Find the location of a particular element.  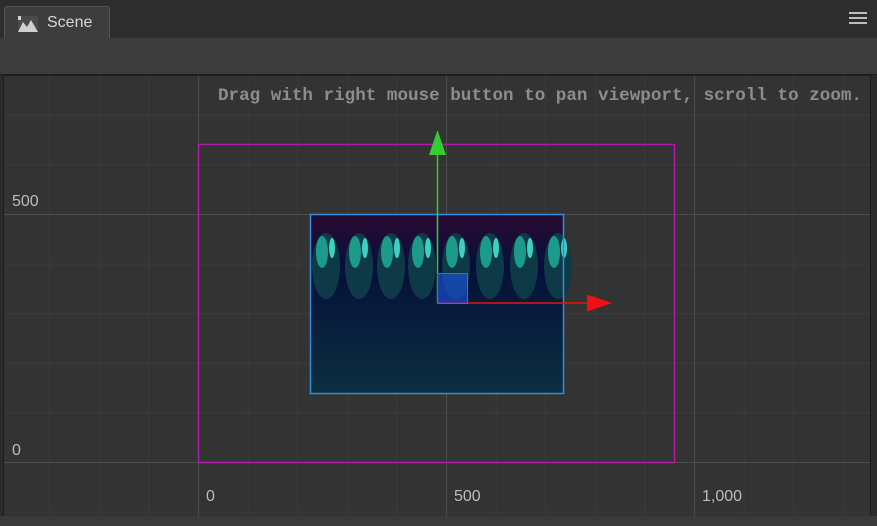

y-axis-label-500: 500 is located at coordinates (25, 201).